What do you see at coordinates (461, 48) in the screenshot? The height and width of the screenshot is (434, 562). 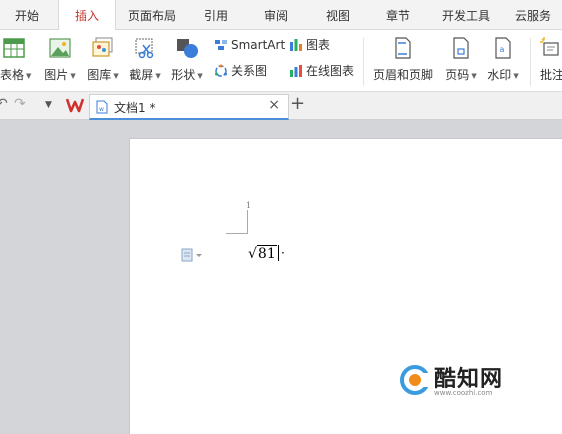 I see `page-number-icon` at bounding box center [461, 48].